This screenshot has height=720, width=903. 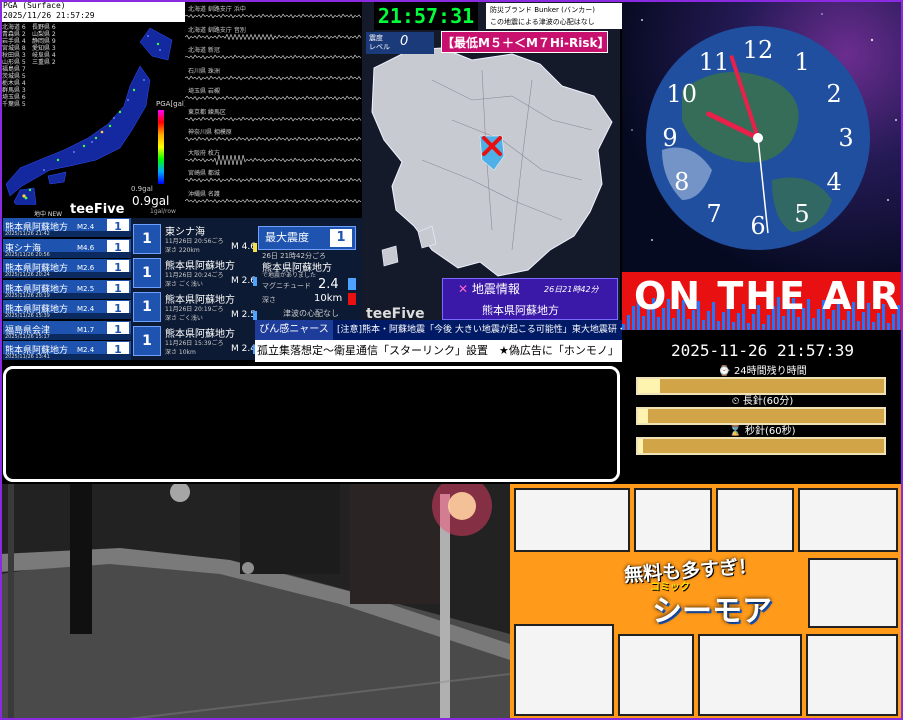 I want to click on datetime-display: 2025-11-26 21:57:39, so click(x=762, y=351).